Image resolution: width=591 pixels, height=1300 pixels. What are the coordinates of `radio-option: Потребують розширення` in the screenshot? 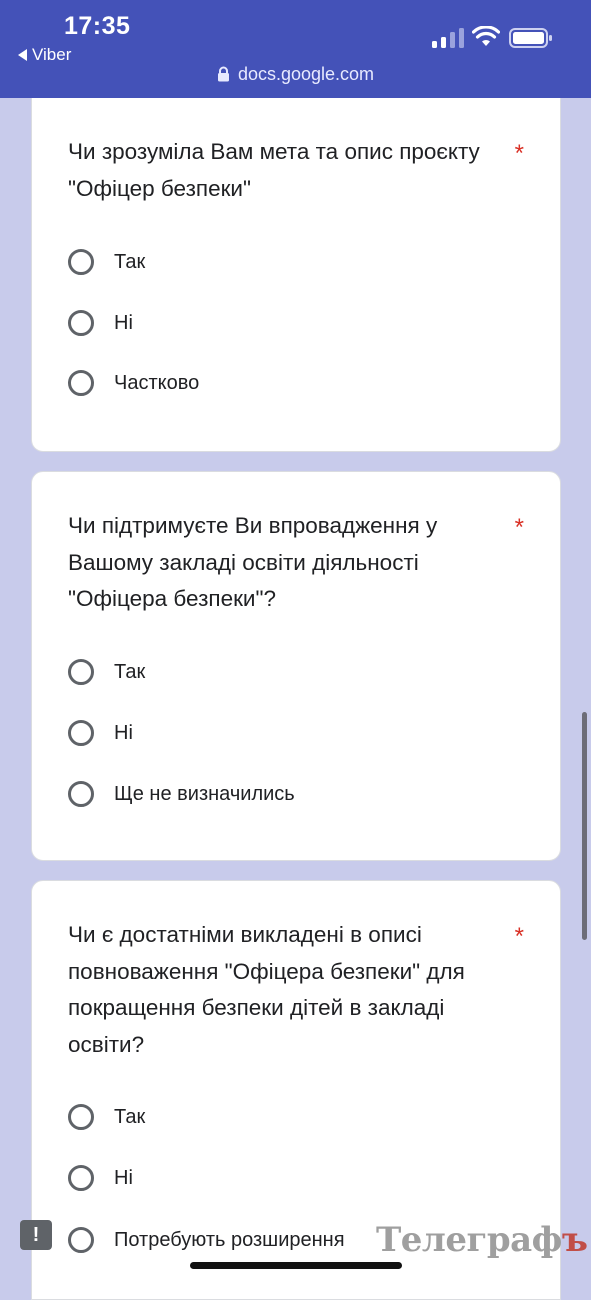 It's located at (206, 1240).